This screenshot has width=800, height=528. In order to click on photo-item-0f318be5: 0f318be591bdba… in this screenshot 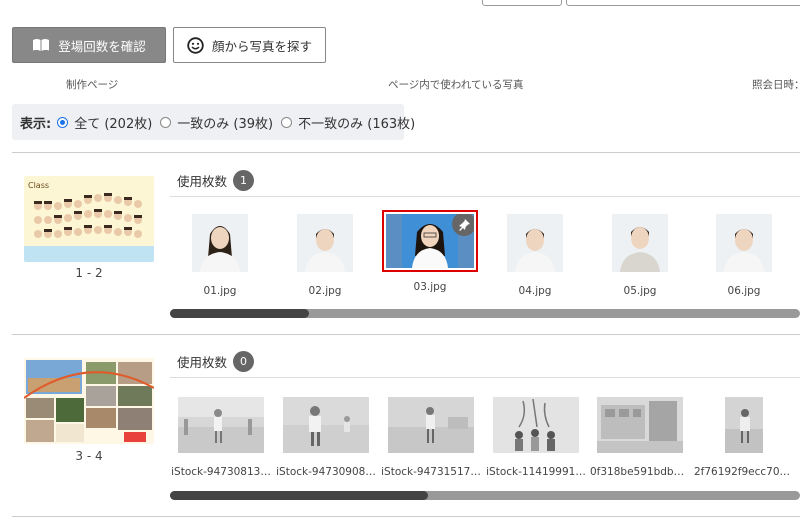, I will do `click(640, 437)`.